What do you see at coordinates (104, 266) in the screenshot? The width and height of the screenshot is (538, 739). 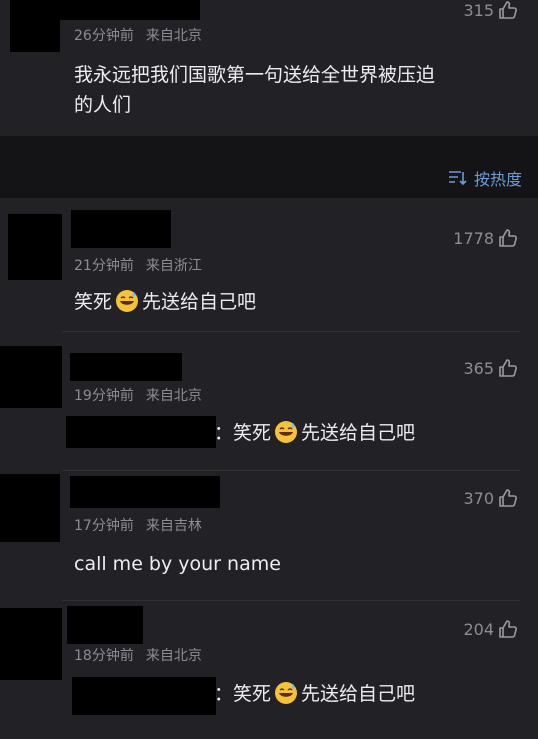 I see `comment-time: 21分钟前` at bounding box center [104, 266].